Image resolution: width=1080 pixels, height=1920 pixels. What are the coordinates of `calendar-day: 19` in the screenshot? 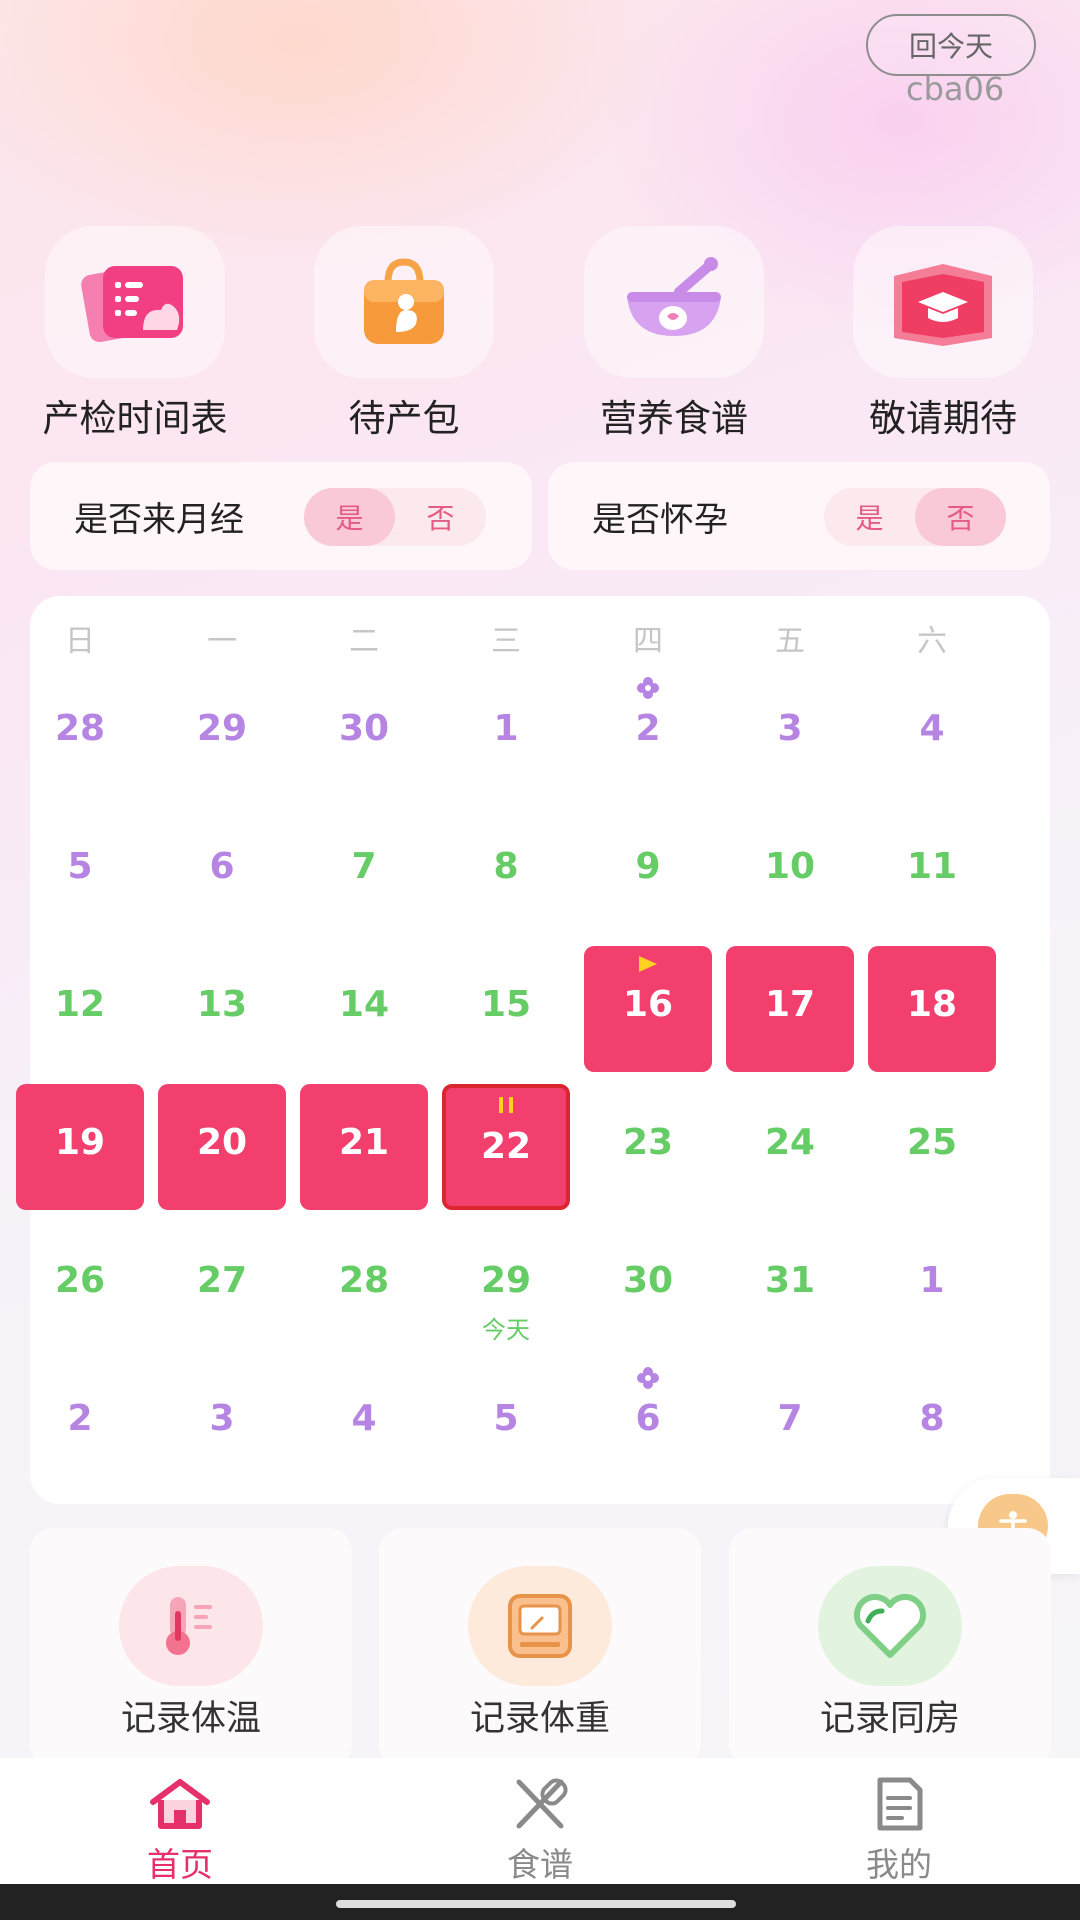 It's located at (80, 1147).